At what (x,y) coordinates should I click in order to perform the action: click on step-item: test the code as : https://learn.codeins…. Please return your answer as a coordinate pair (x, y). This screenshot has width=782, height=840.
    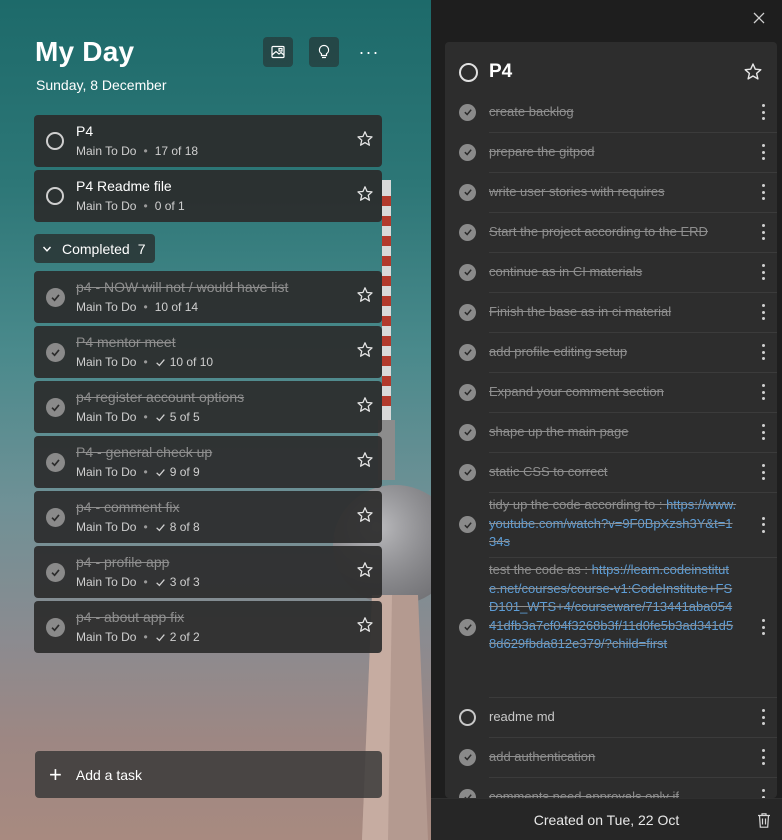
    Looking at the image, I should click on (611, 627).